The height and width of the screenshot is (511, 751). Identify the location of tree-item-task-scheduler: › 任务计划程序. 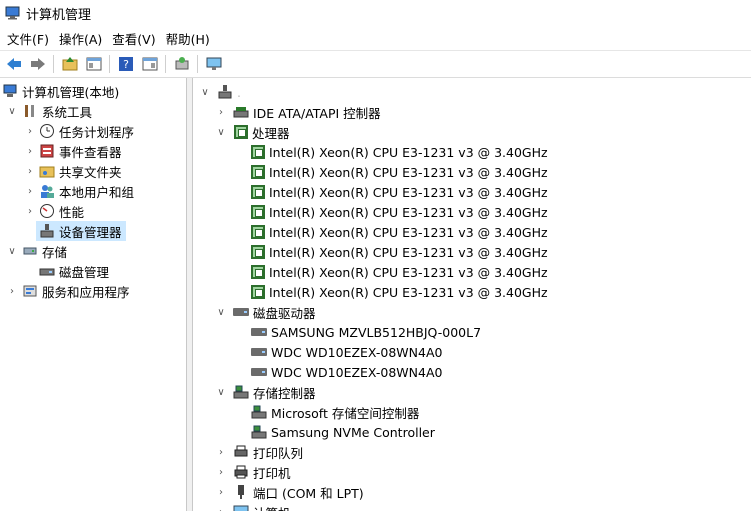
(79, 131).